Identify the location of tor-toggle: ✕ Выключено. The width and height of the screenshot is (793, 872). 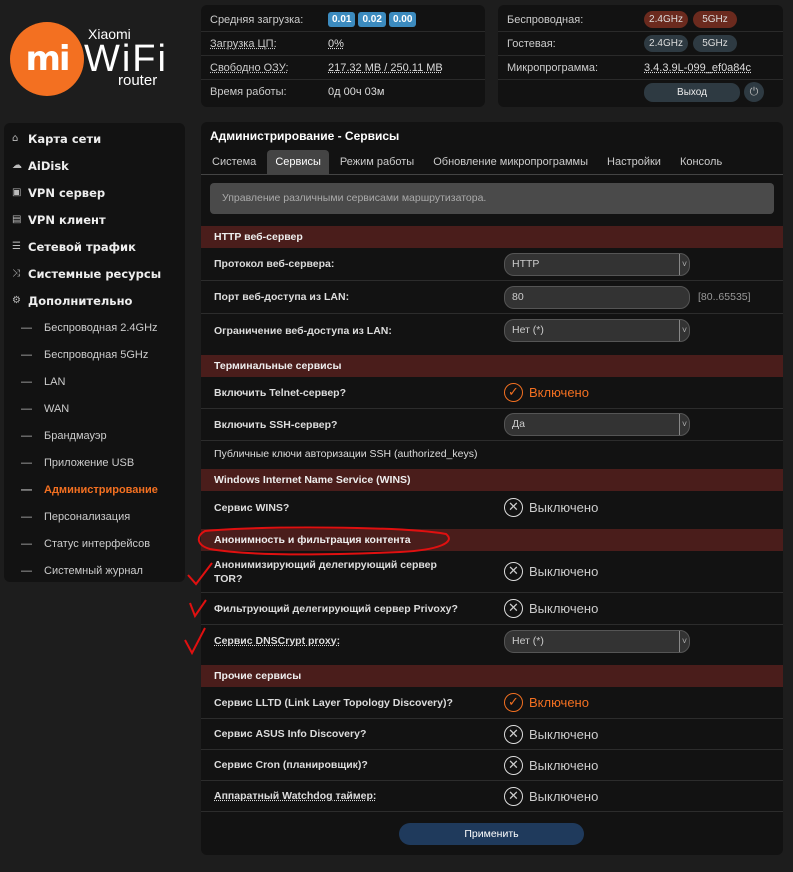
(551, 571).